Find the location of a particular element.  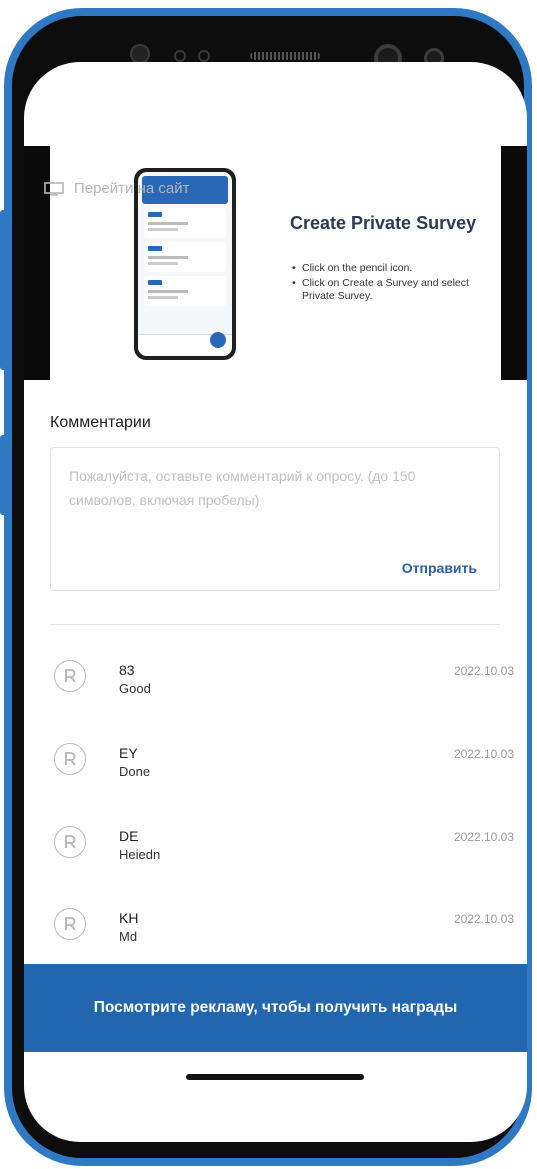

comment-text: Good is located at coordinates (135, 688).